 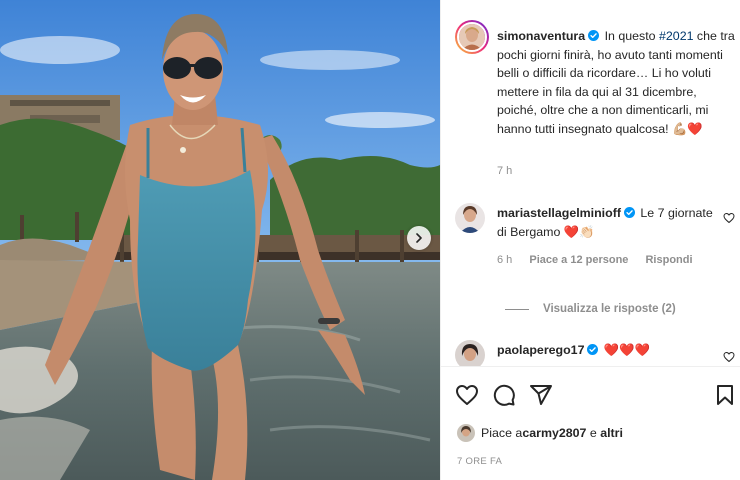 What do you see at coordinates (504, 395) in the screenshot?
I see `comment-icon` at bounding box center [504, 395].